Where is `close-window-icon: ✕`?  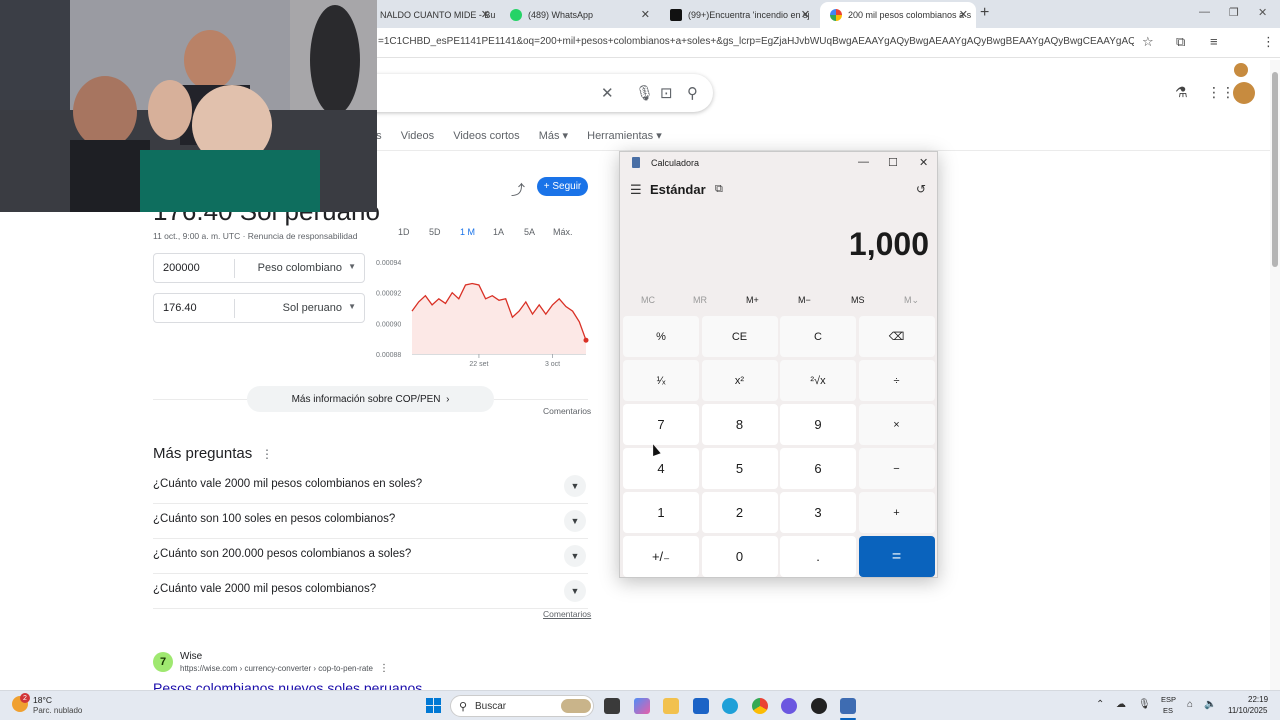
close-window-icon: ✕ is located at coordinates (1262, 12).